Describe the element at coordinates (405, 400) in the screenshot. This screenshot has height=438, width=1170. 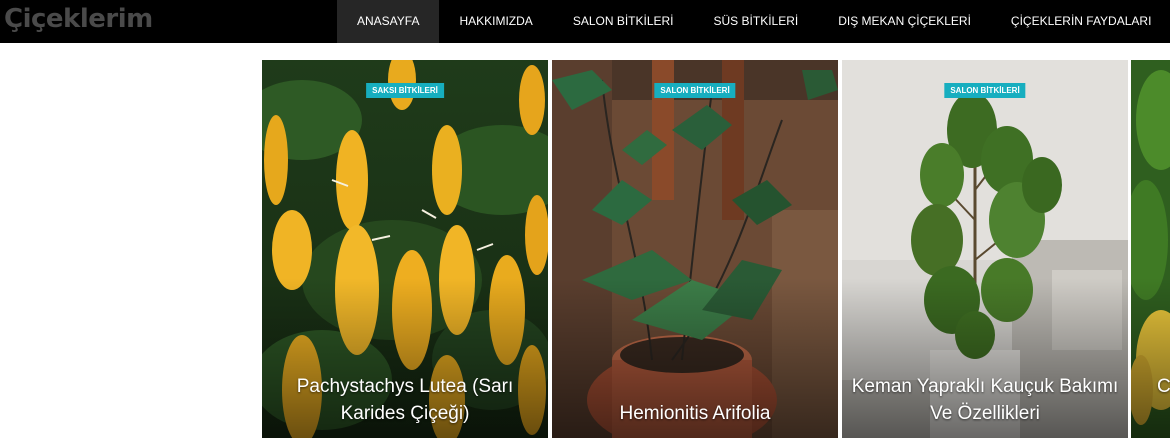
I see `post-title: Pachystachys Lutea (Sarı Karides Çiçeği)` at that location.